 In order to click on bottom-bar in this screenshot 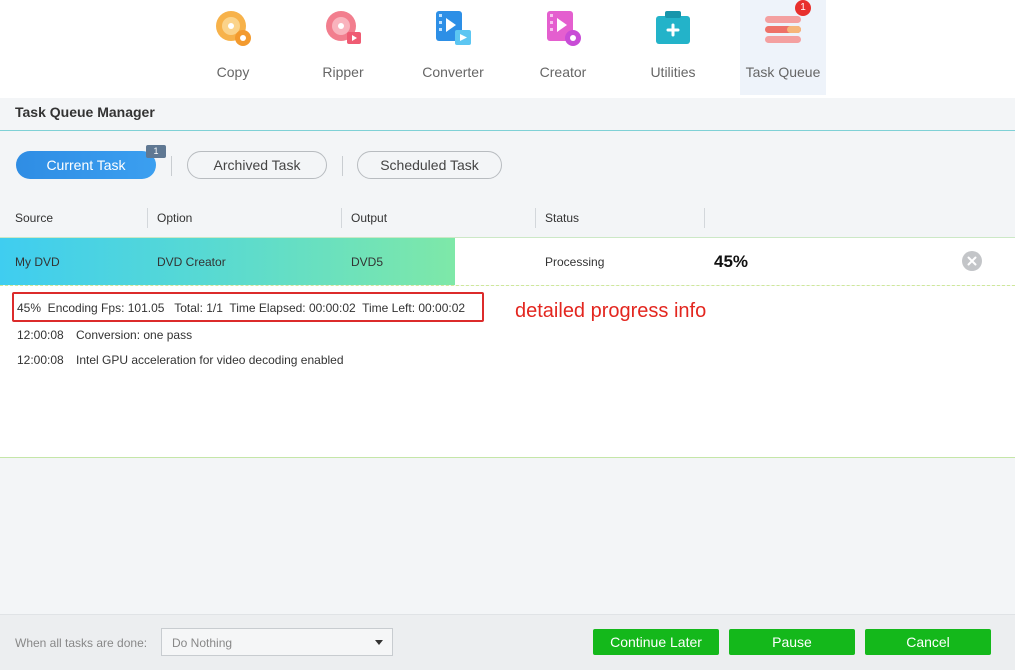, I will do `click(507, 642)`.